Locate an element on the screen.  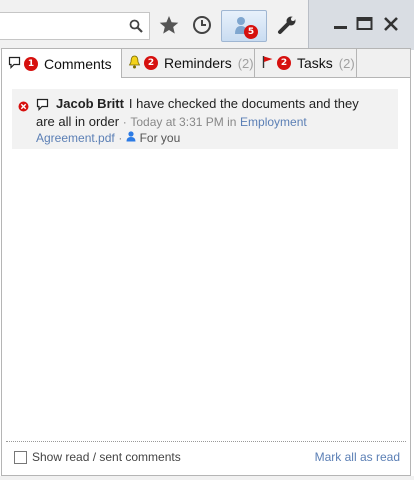
footer-divider is located at coordinates (206, 441).